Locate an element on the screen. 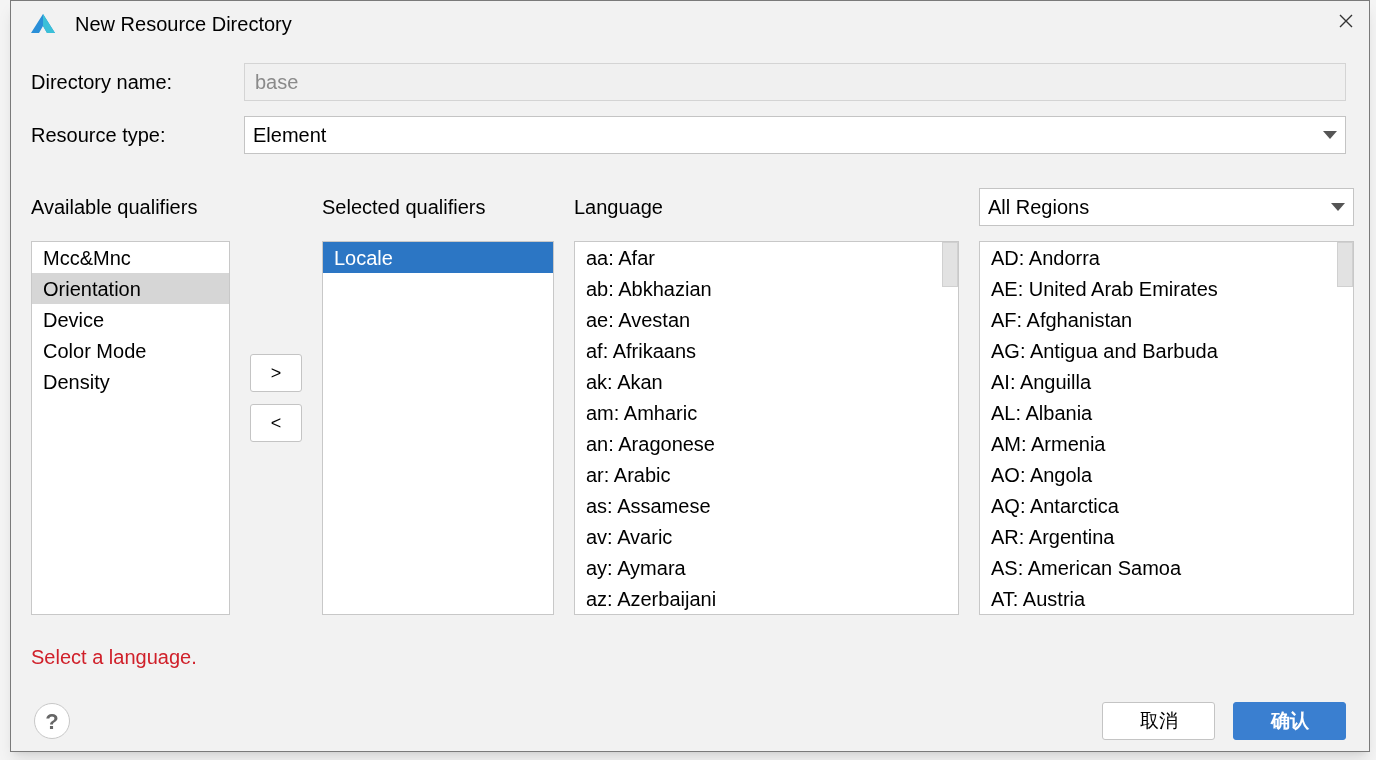 The image size is (1376, 760). list-item: AS: American Samoa is located at coordinates (1158, 567).